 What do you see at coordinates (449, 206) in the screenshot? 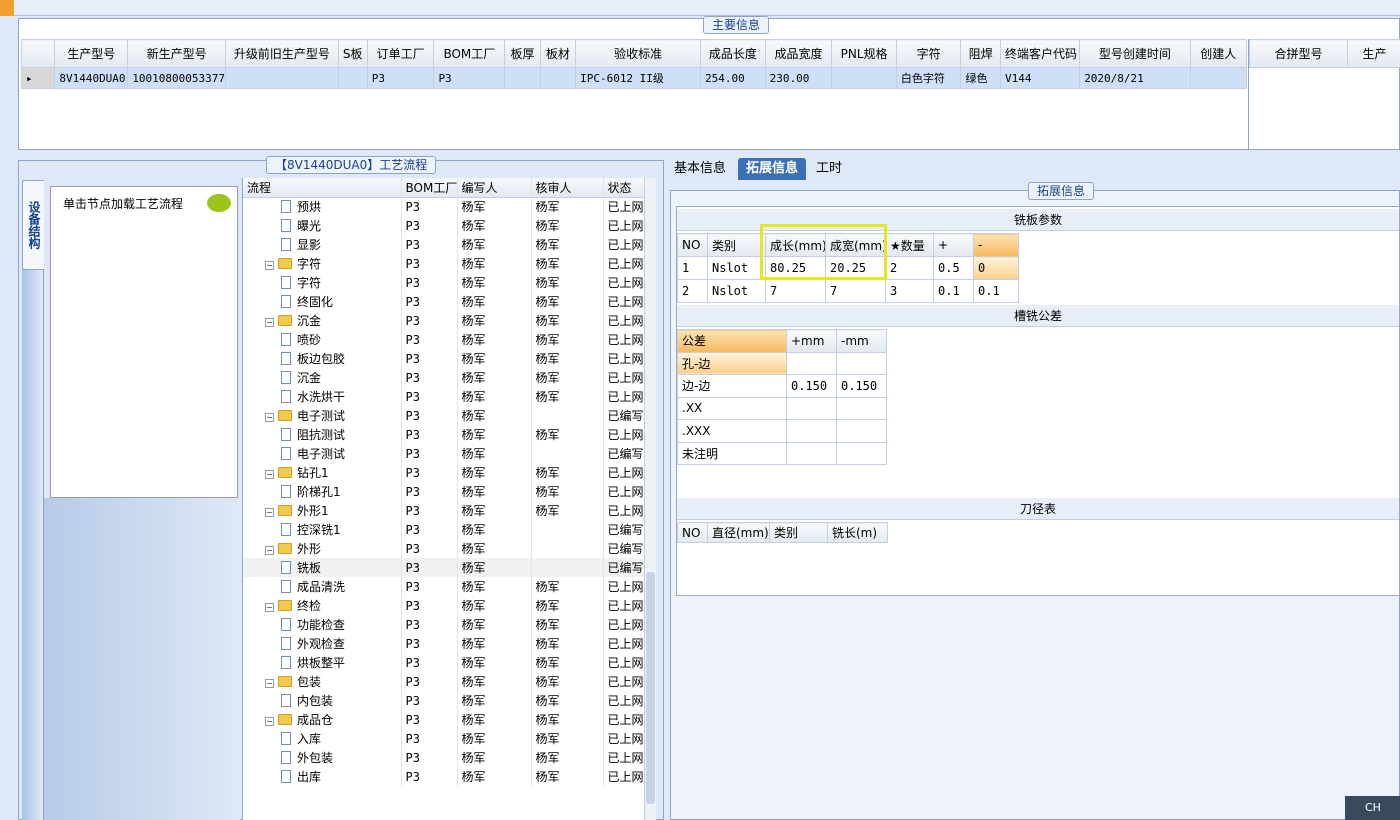
I see `tree-row: 预烘 P3 杨军 杨军 已上网` at bounding box center [449, 206].